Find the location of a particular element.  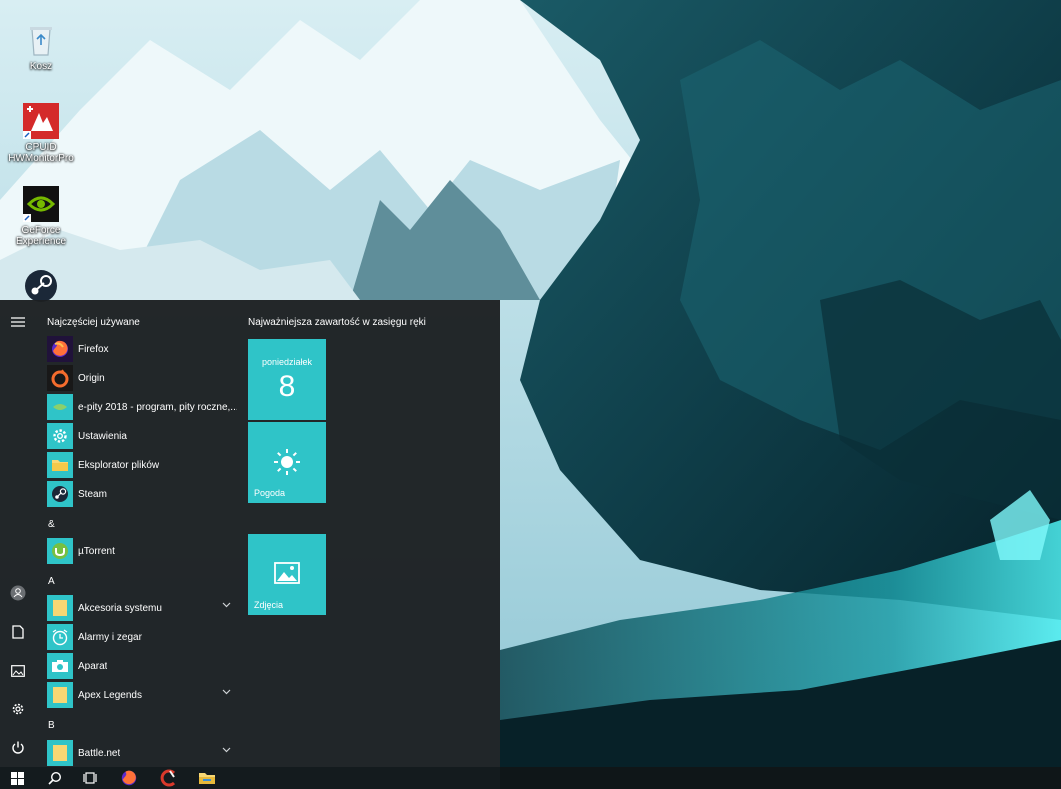

app-label: Akcesoria systemu is located at coordinates (120, 608).